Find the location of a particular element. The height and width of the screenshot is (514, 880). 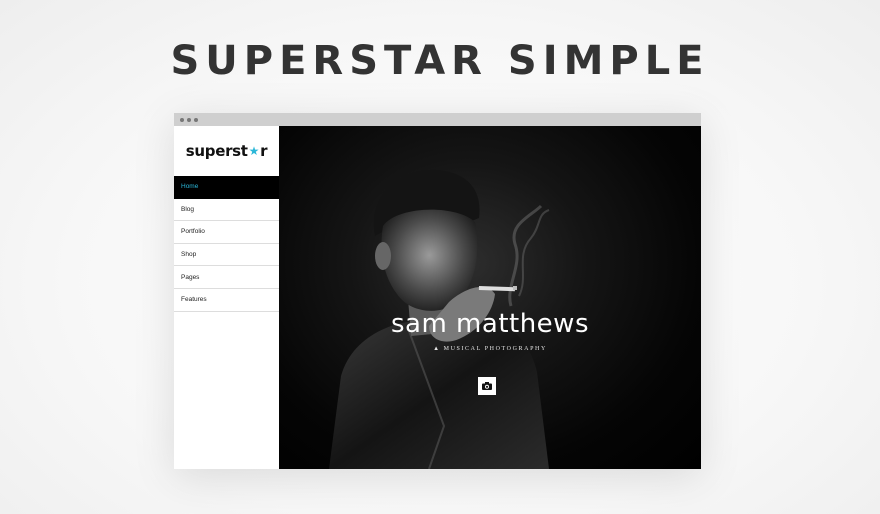

logo-text-suffix: r is located at coordinates (264, 151).